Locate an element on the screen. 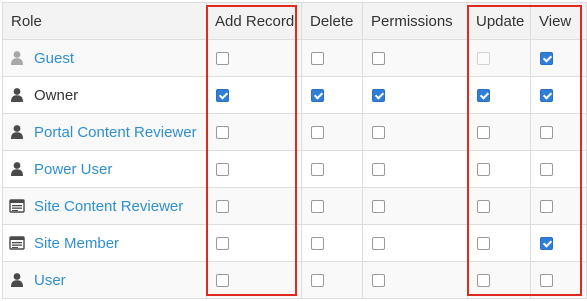 Image resolution: width=587 pixels, height=301 pixels. table-row: User is located at coordinates (294, 280).